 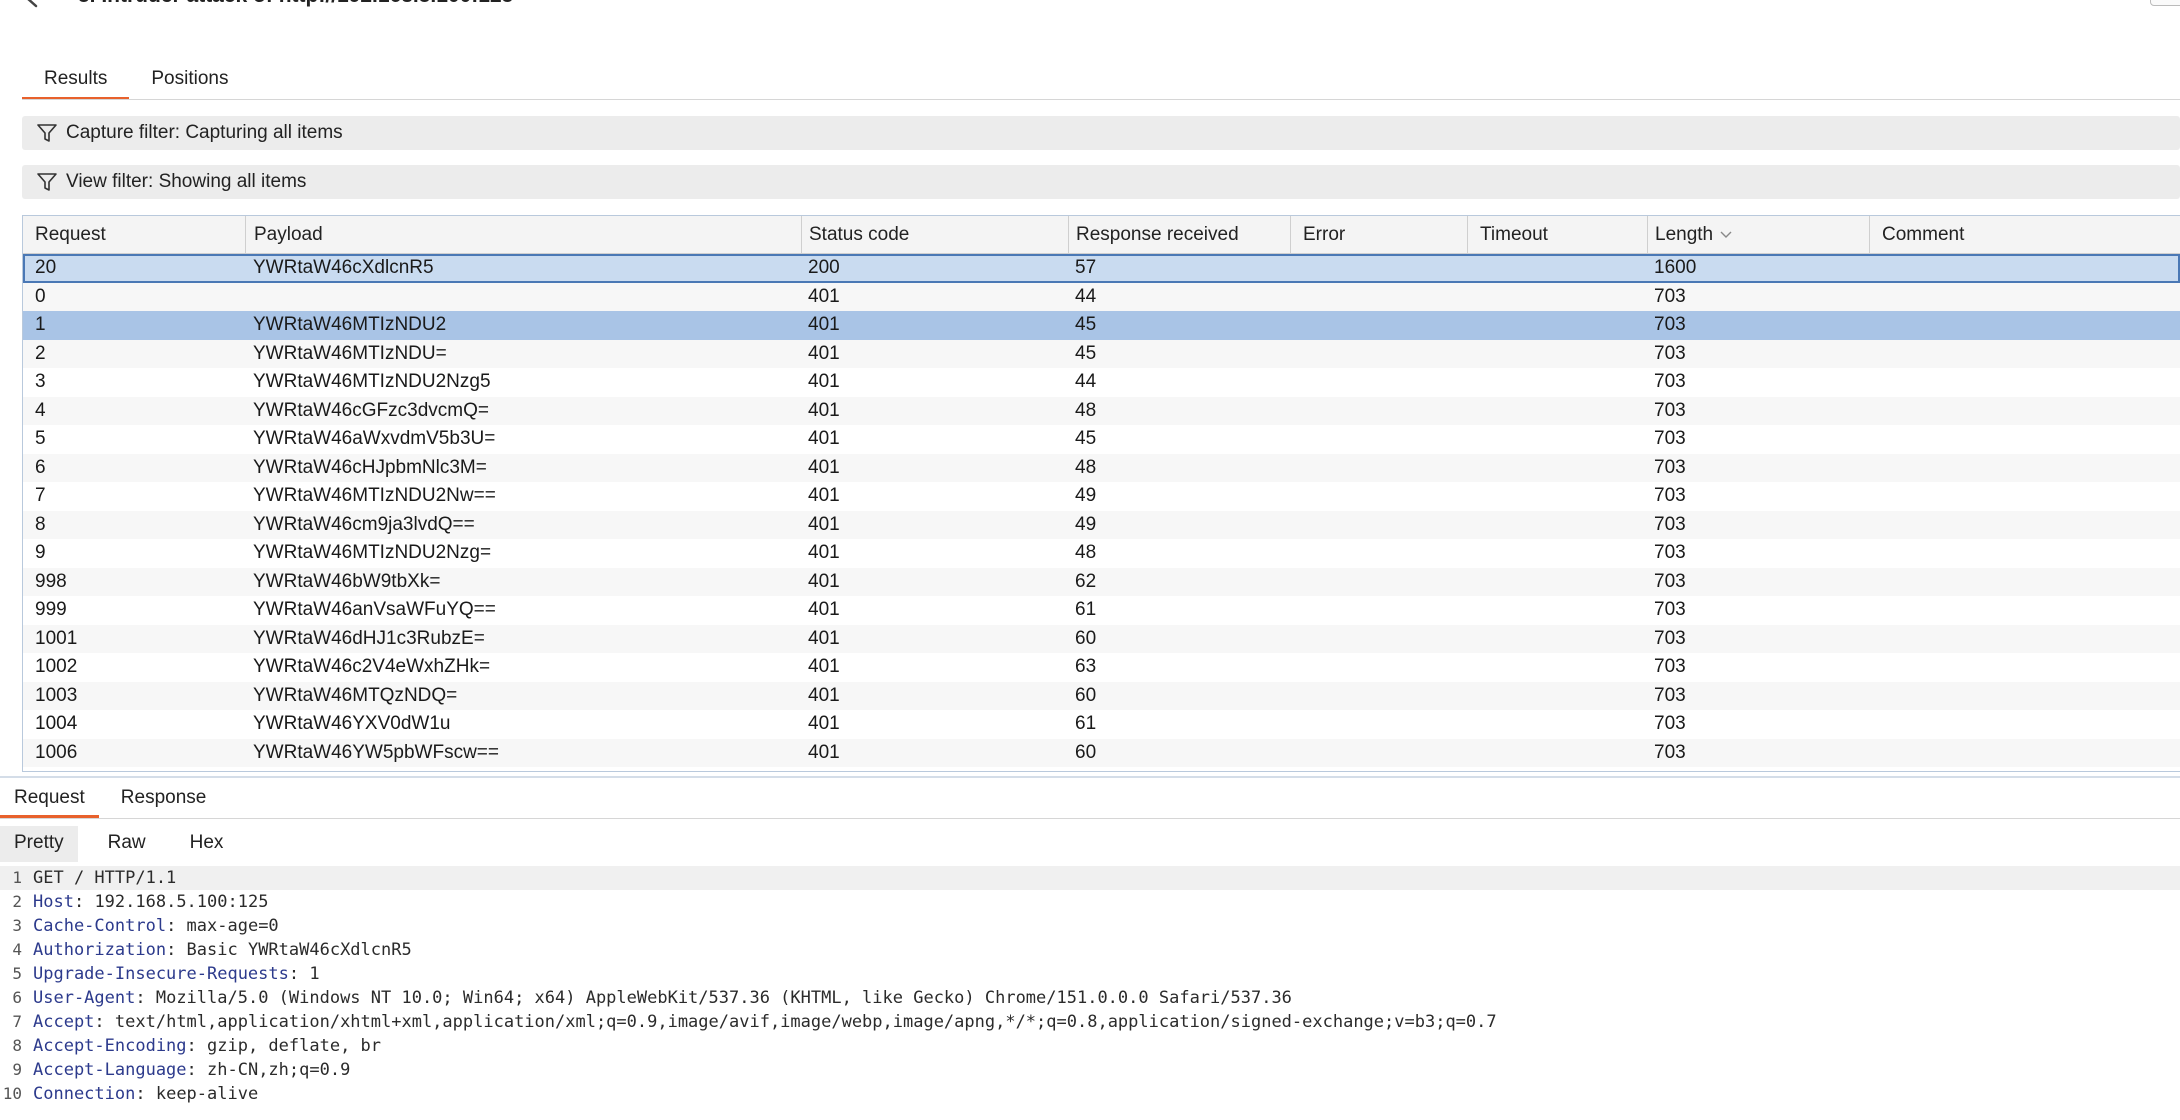 I want to click on cell-response-received: 61, so click(x=1086, y=723).